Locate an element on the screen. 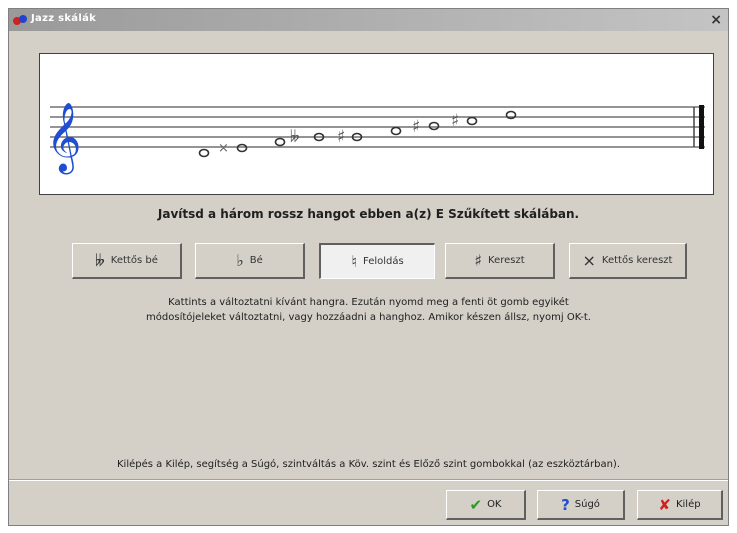 This screenshot has width=737, height=533. treble-clef-icon: 𝄞 is located at coordinates (63, 138).